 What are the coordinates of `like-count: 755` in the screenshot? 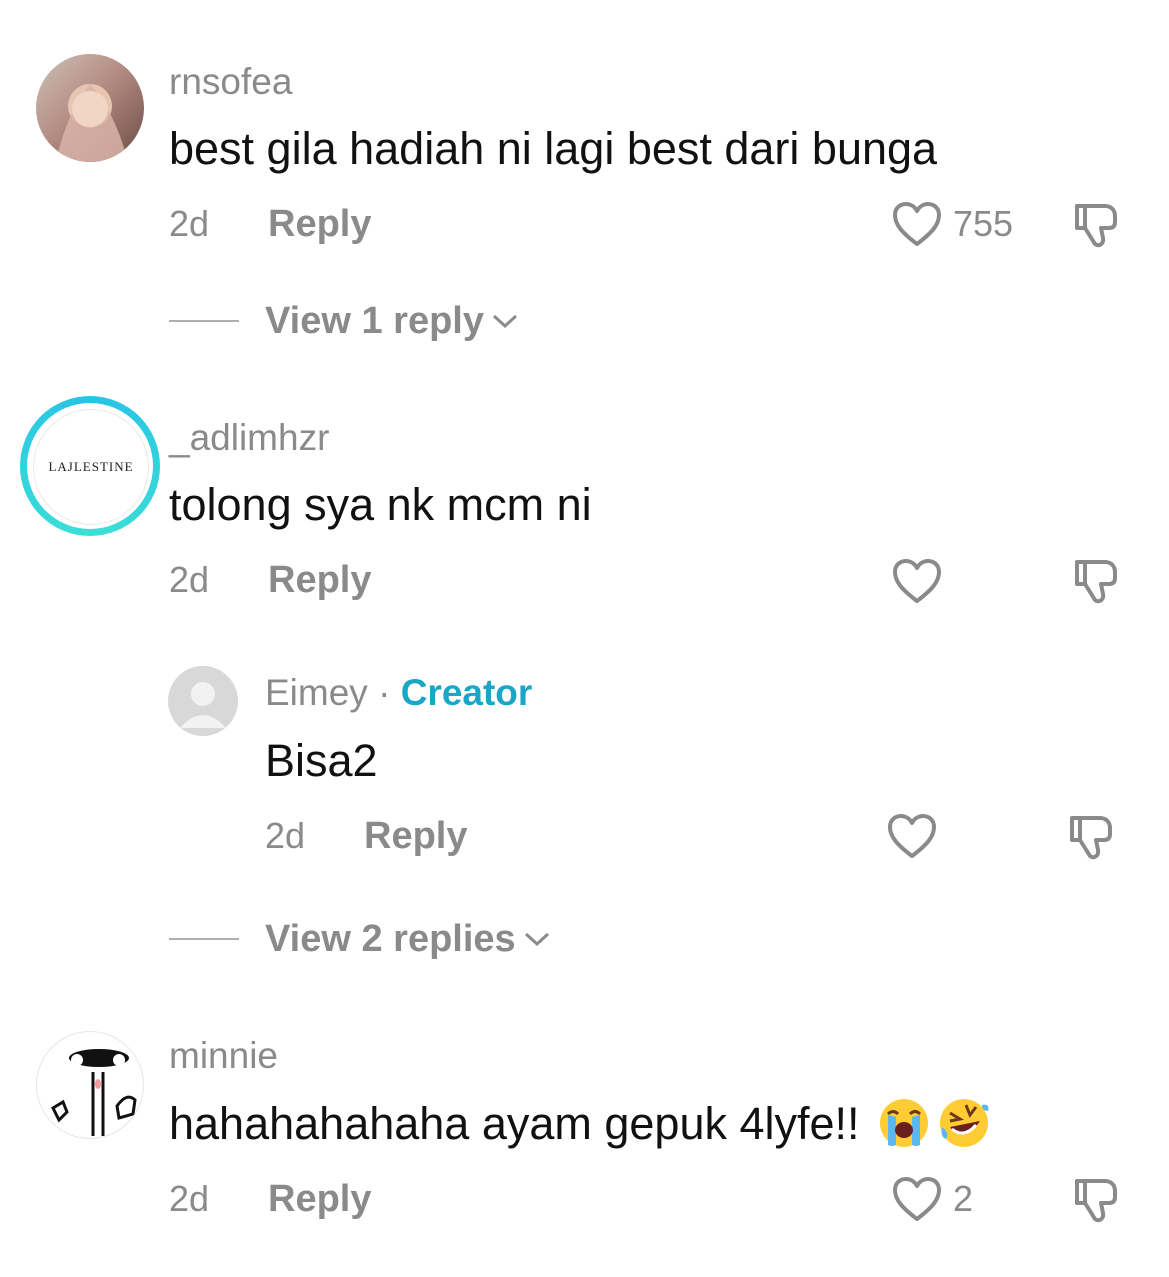 It's located at (983, 223).